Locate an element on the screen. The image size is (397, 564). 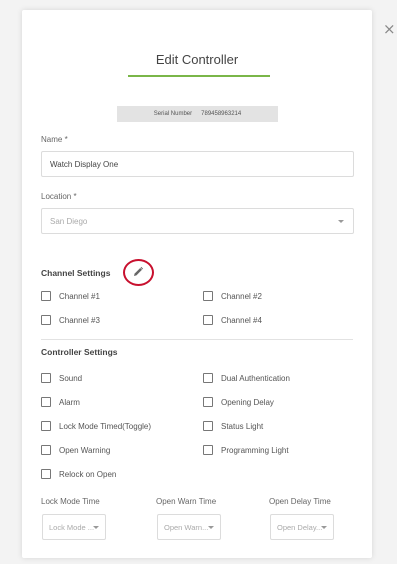
lock-mode-time-label: Lock Mode Time is located at coordinates (70, 501).